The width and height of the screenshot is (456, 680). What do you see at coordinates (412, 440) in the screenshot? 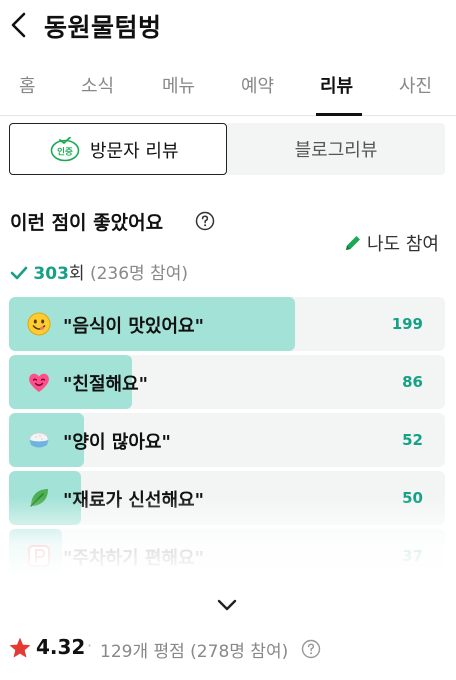
I see `keyword-count: 52` at bounding box center [412, 440].